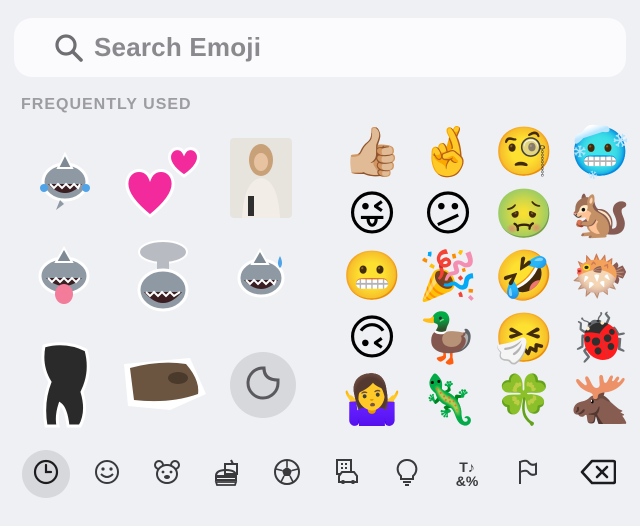  What do you see at coordinates (448, 153) in the screenshot?
I see `emoji-key: 🤞` at bounding box center [448, 153].